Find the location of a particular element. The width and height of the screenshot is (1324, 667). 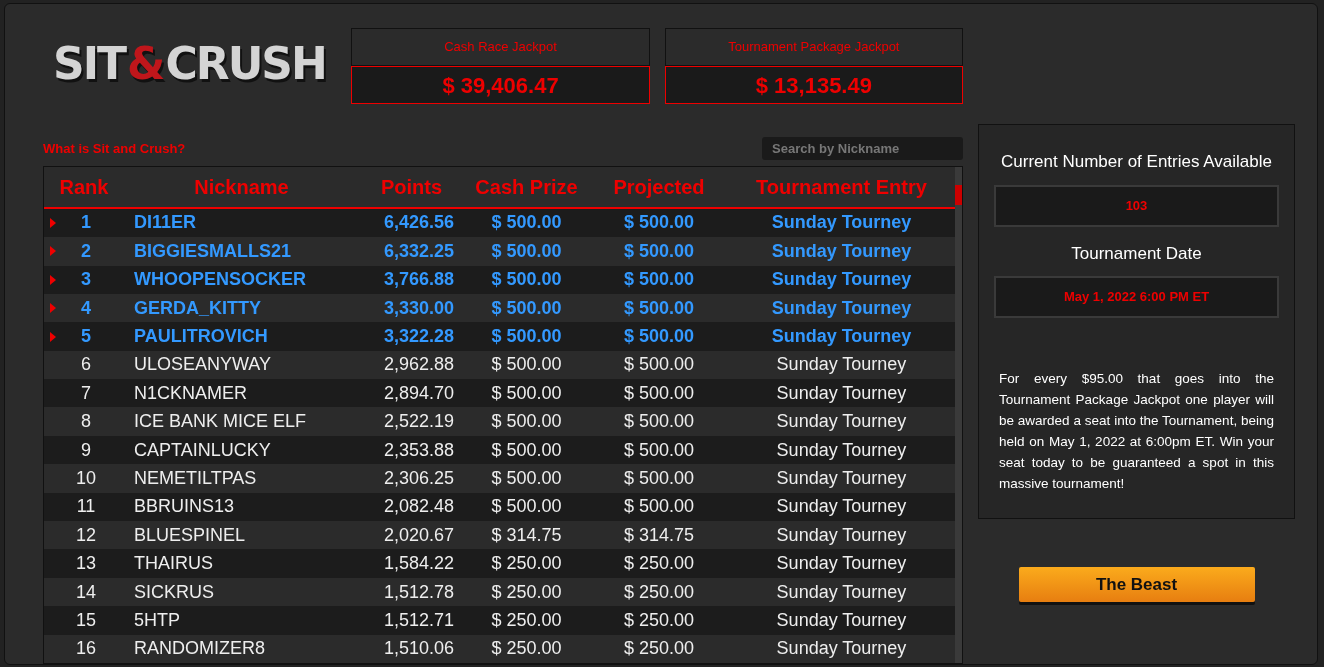

table-cell: 2,894.70 is located at coordinates (418, 392).